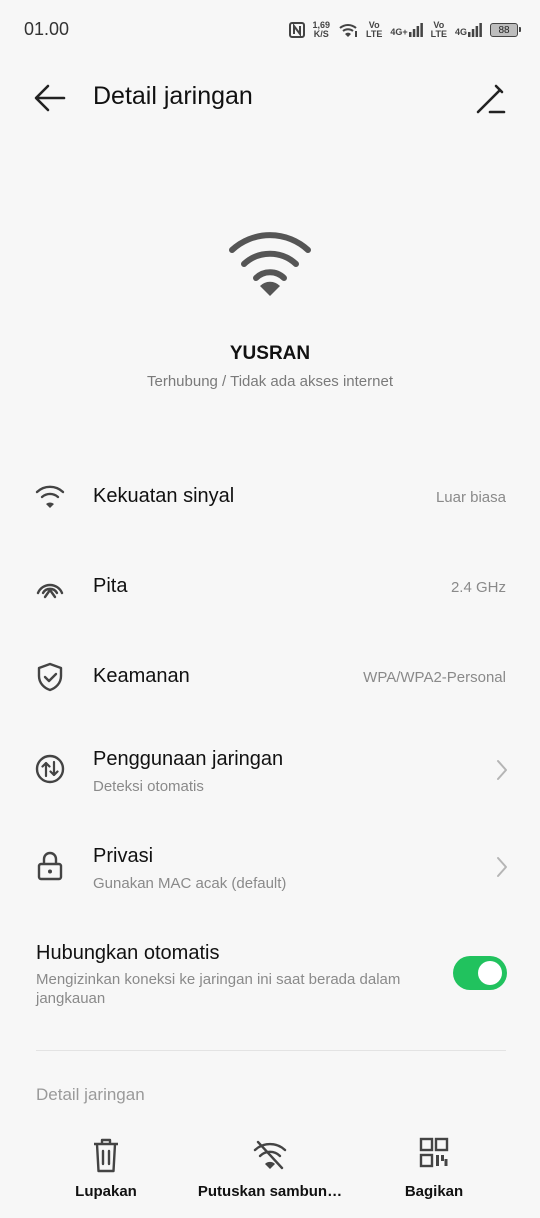  Describe the element at coordinates (270, 98) in the screenshot. I see `app-header: Detail jaringan` at that location.